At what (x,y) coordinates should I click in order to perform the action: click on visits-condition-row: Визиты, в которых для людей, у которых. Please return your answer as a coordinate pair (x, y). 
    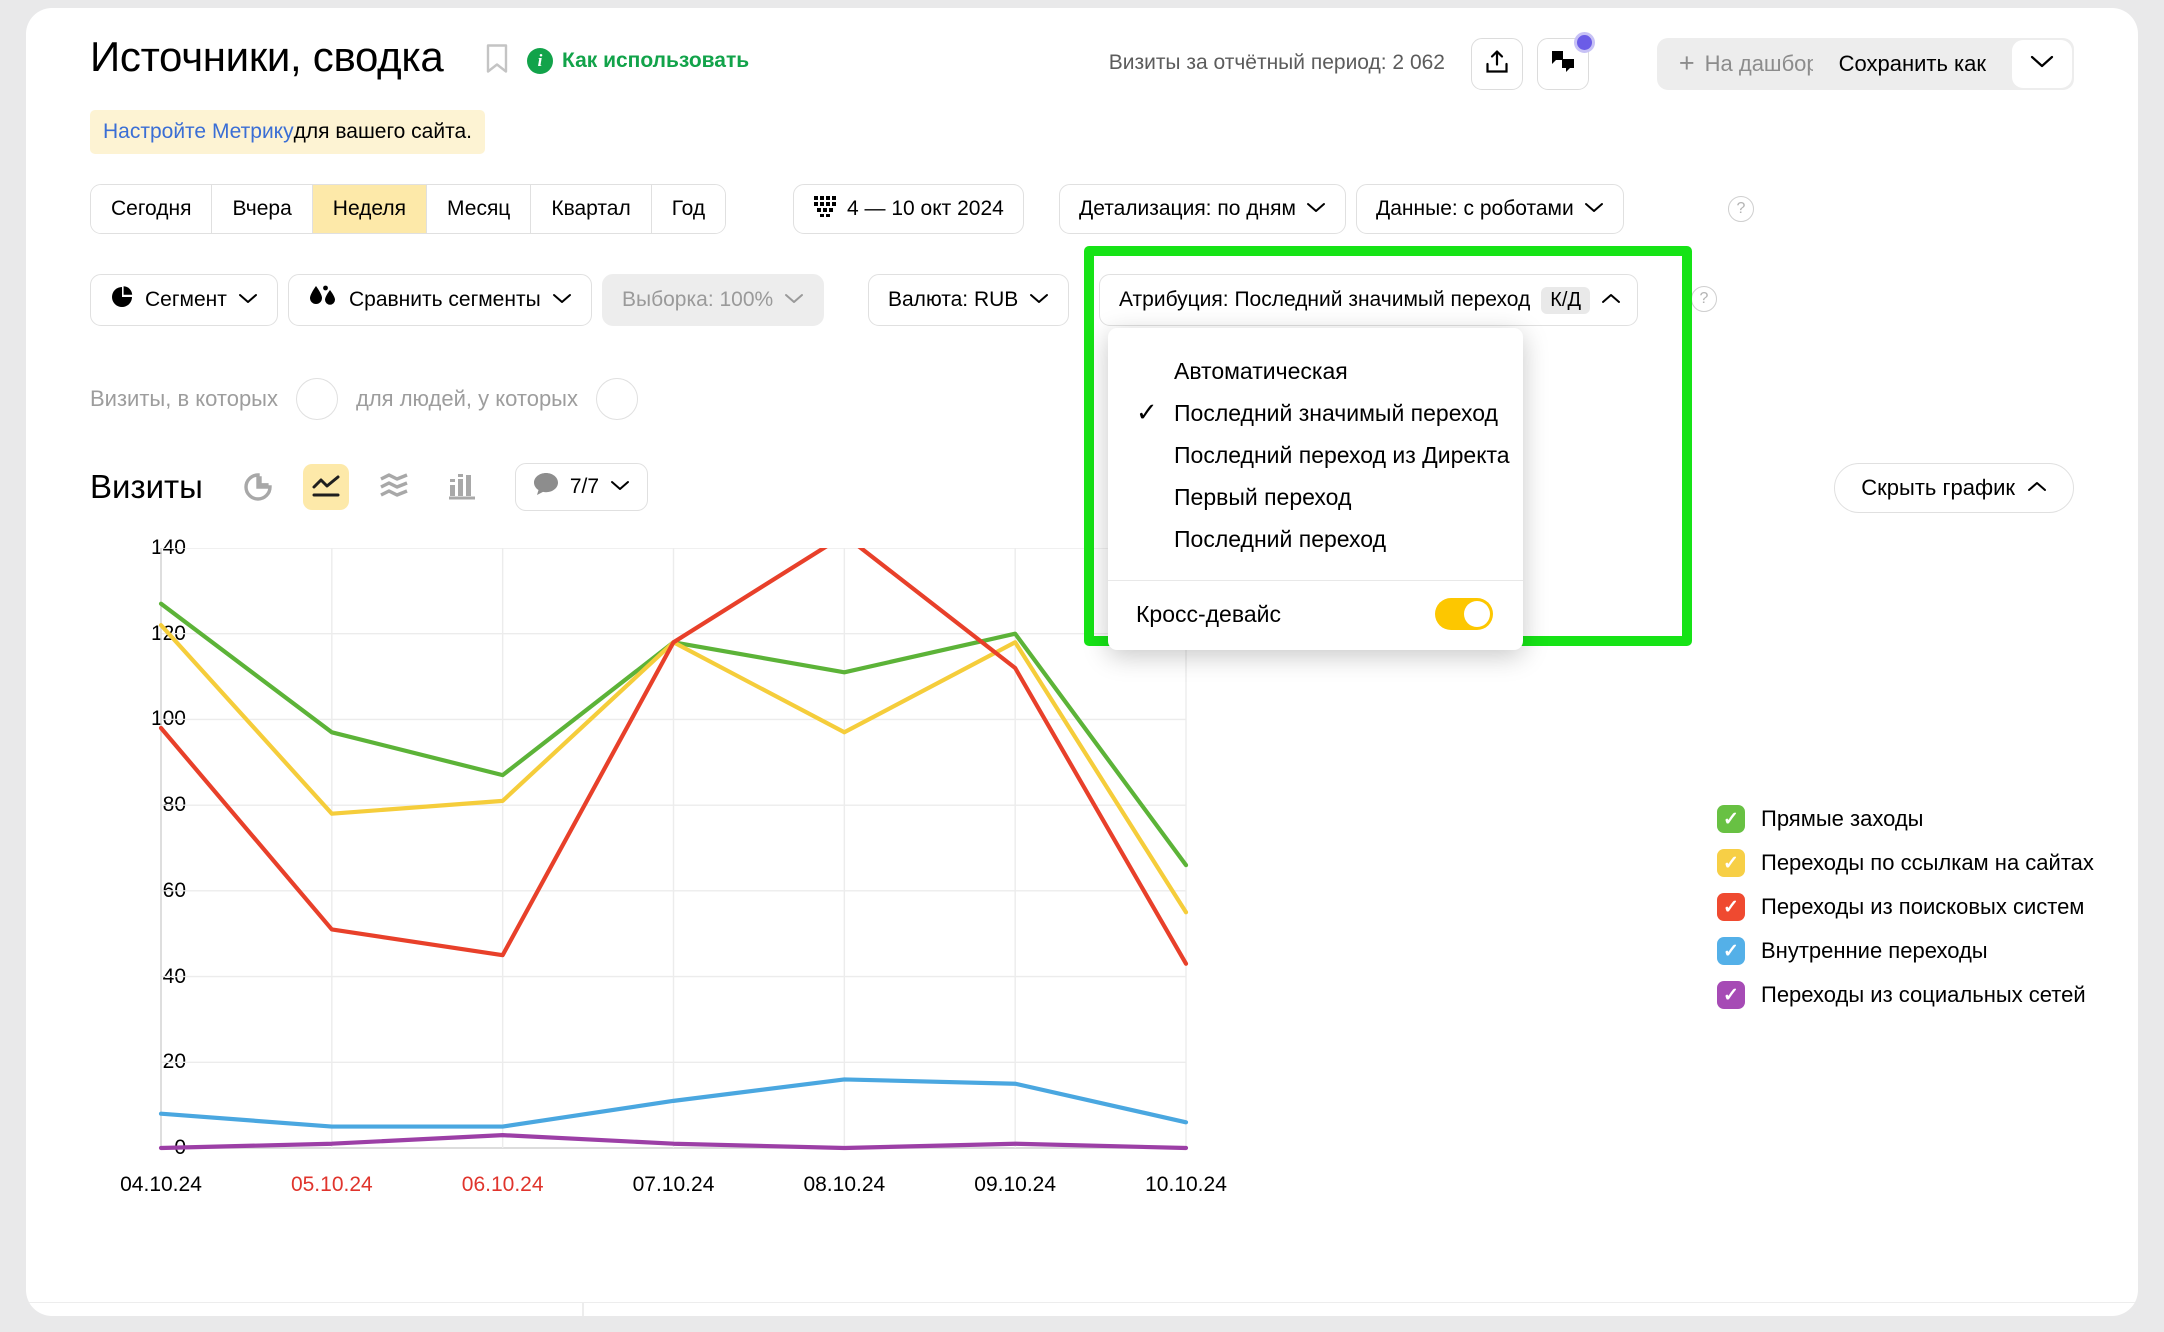
    Looking at the image, I should click on (364, 399).